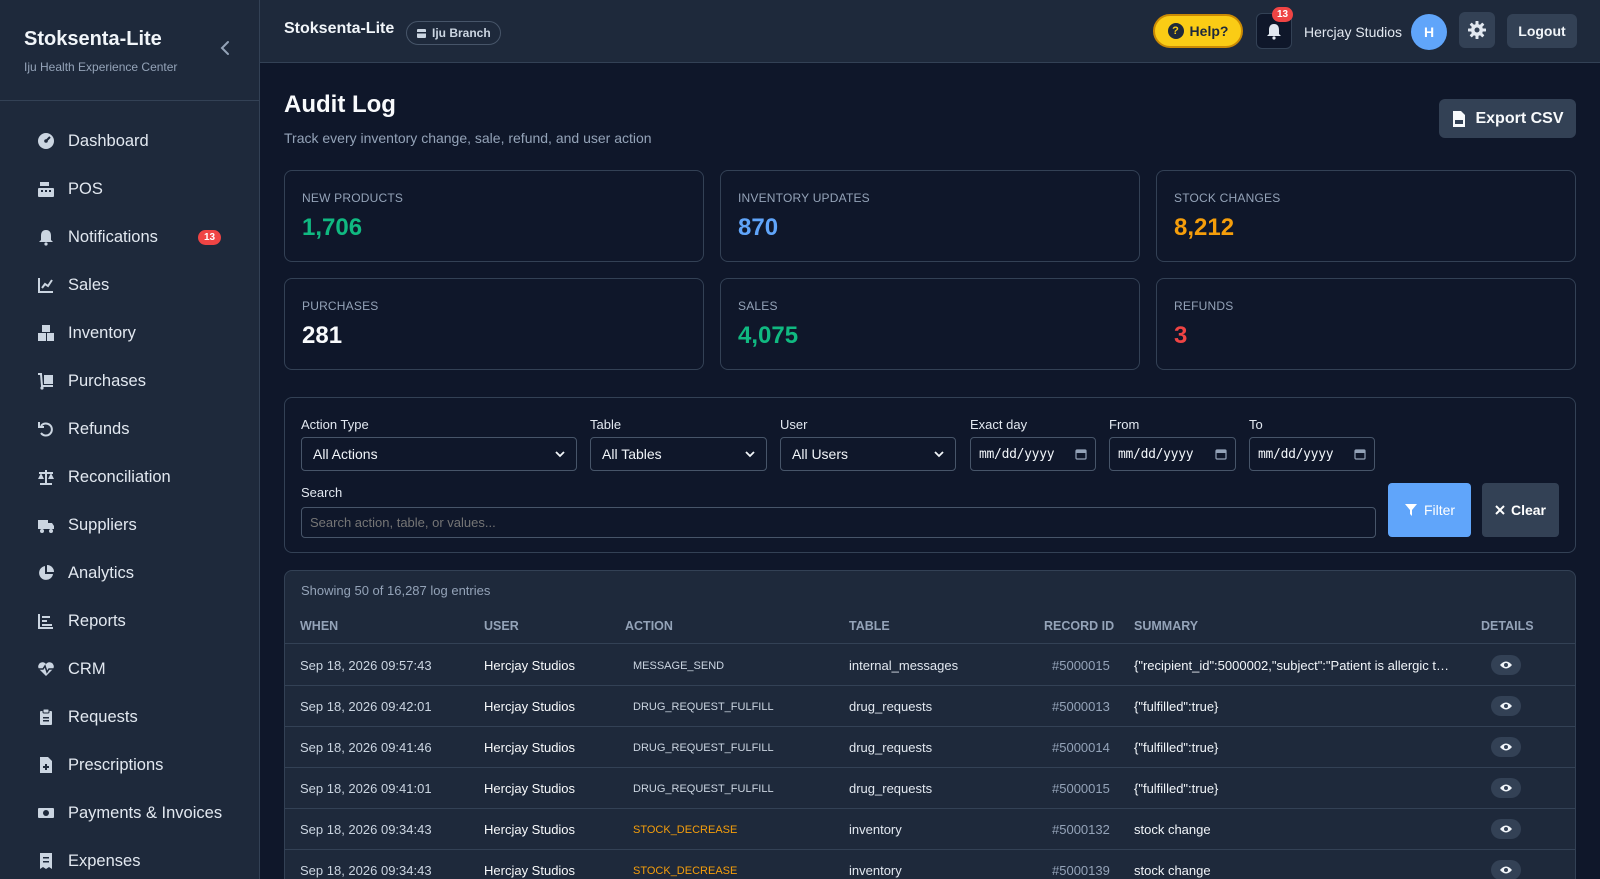 The height and width of the screenshot is (879, 1600). I want to click on sidebar-item-crm: CRM, so click(129, 669).